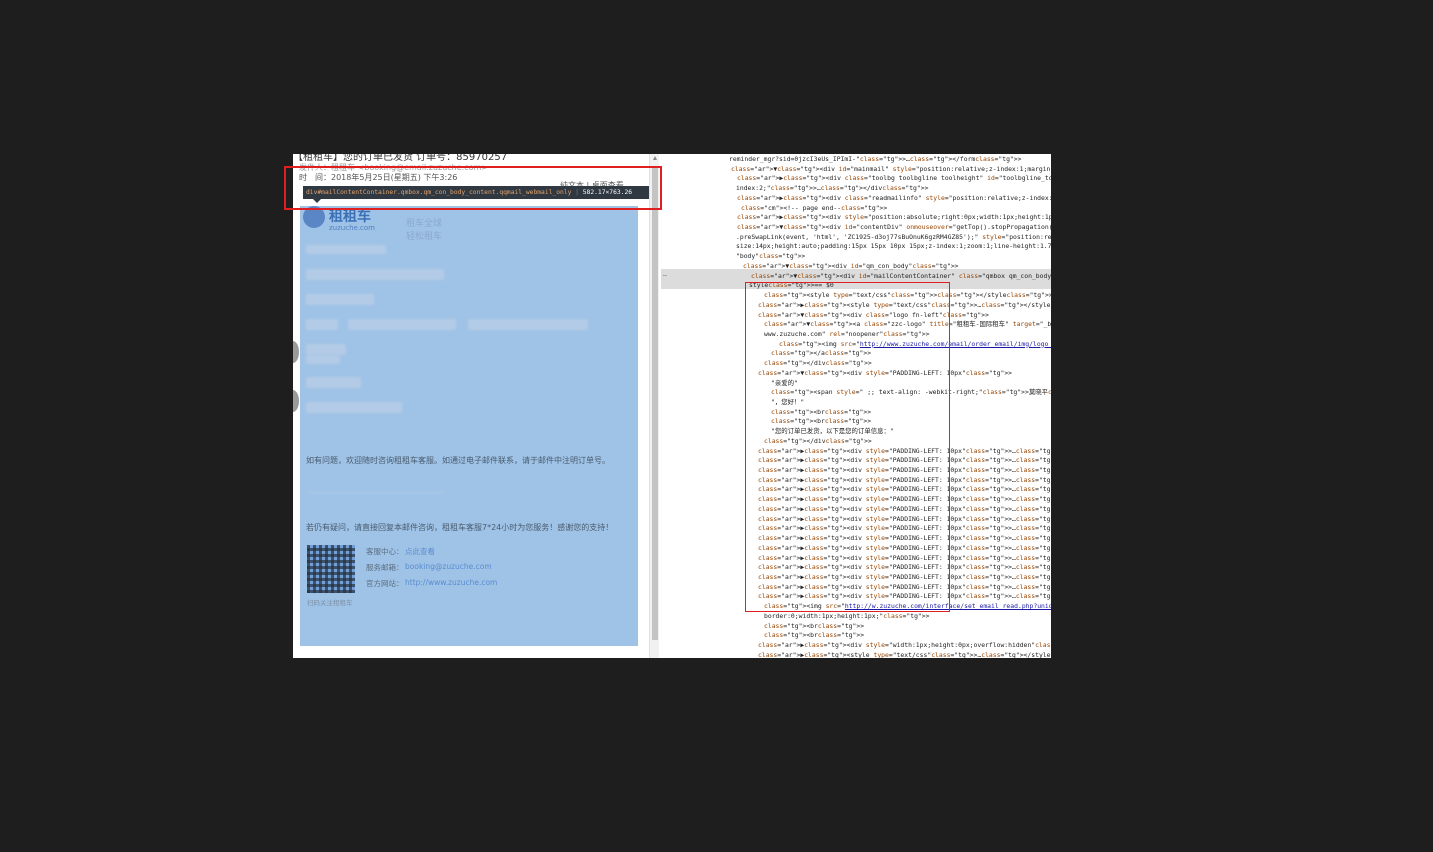 The width and height of the screenshot is (1433, 852). Describe the element at coordinates (458, 460) in the screenshot. I see `help-text: 如有问题，欢迎随时咨询租租车客服。如通过电子邮件联系，请于邮件中注明订单号。` at that location.